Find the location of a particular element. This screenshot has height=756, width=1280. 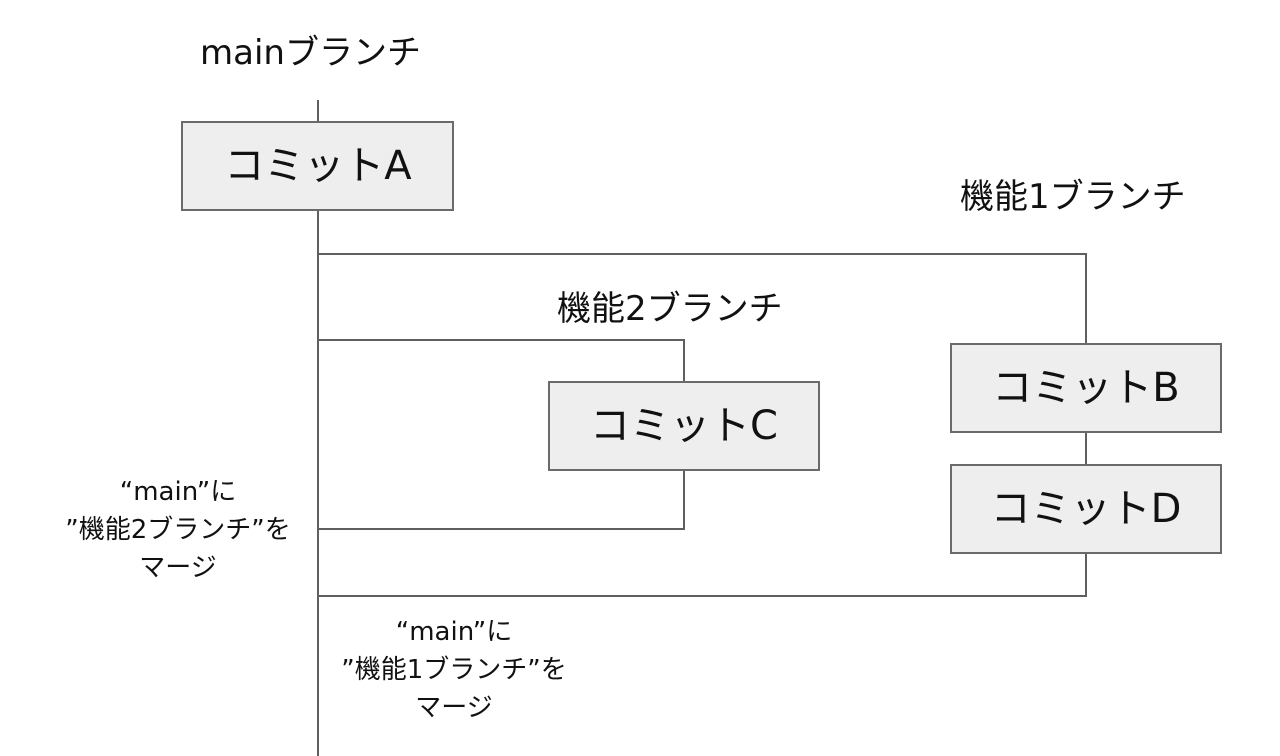

commit-a-label: コミットA is located at coordinates (318, 166).